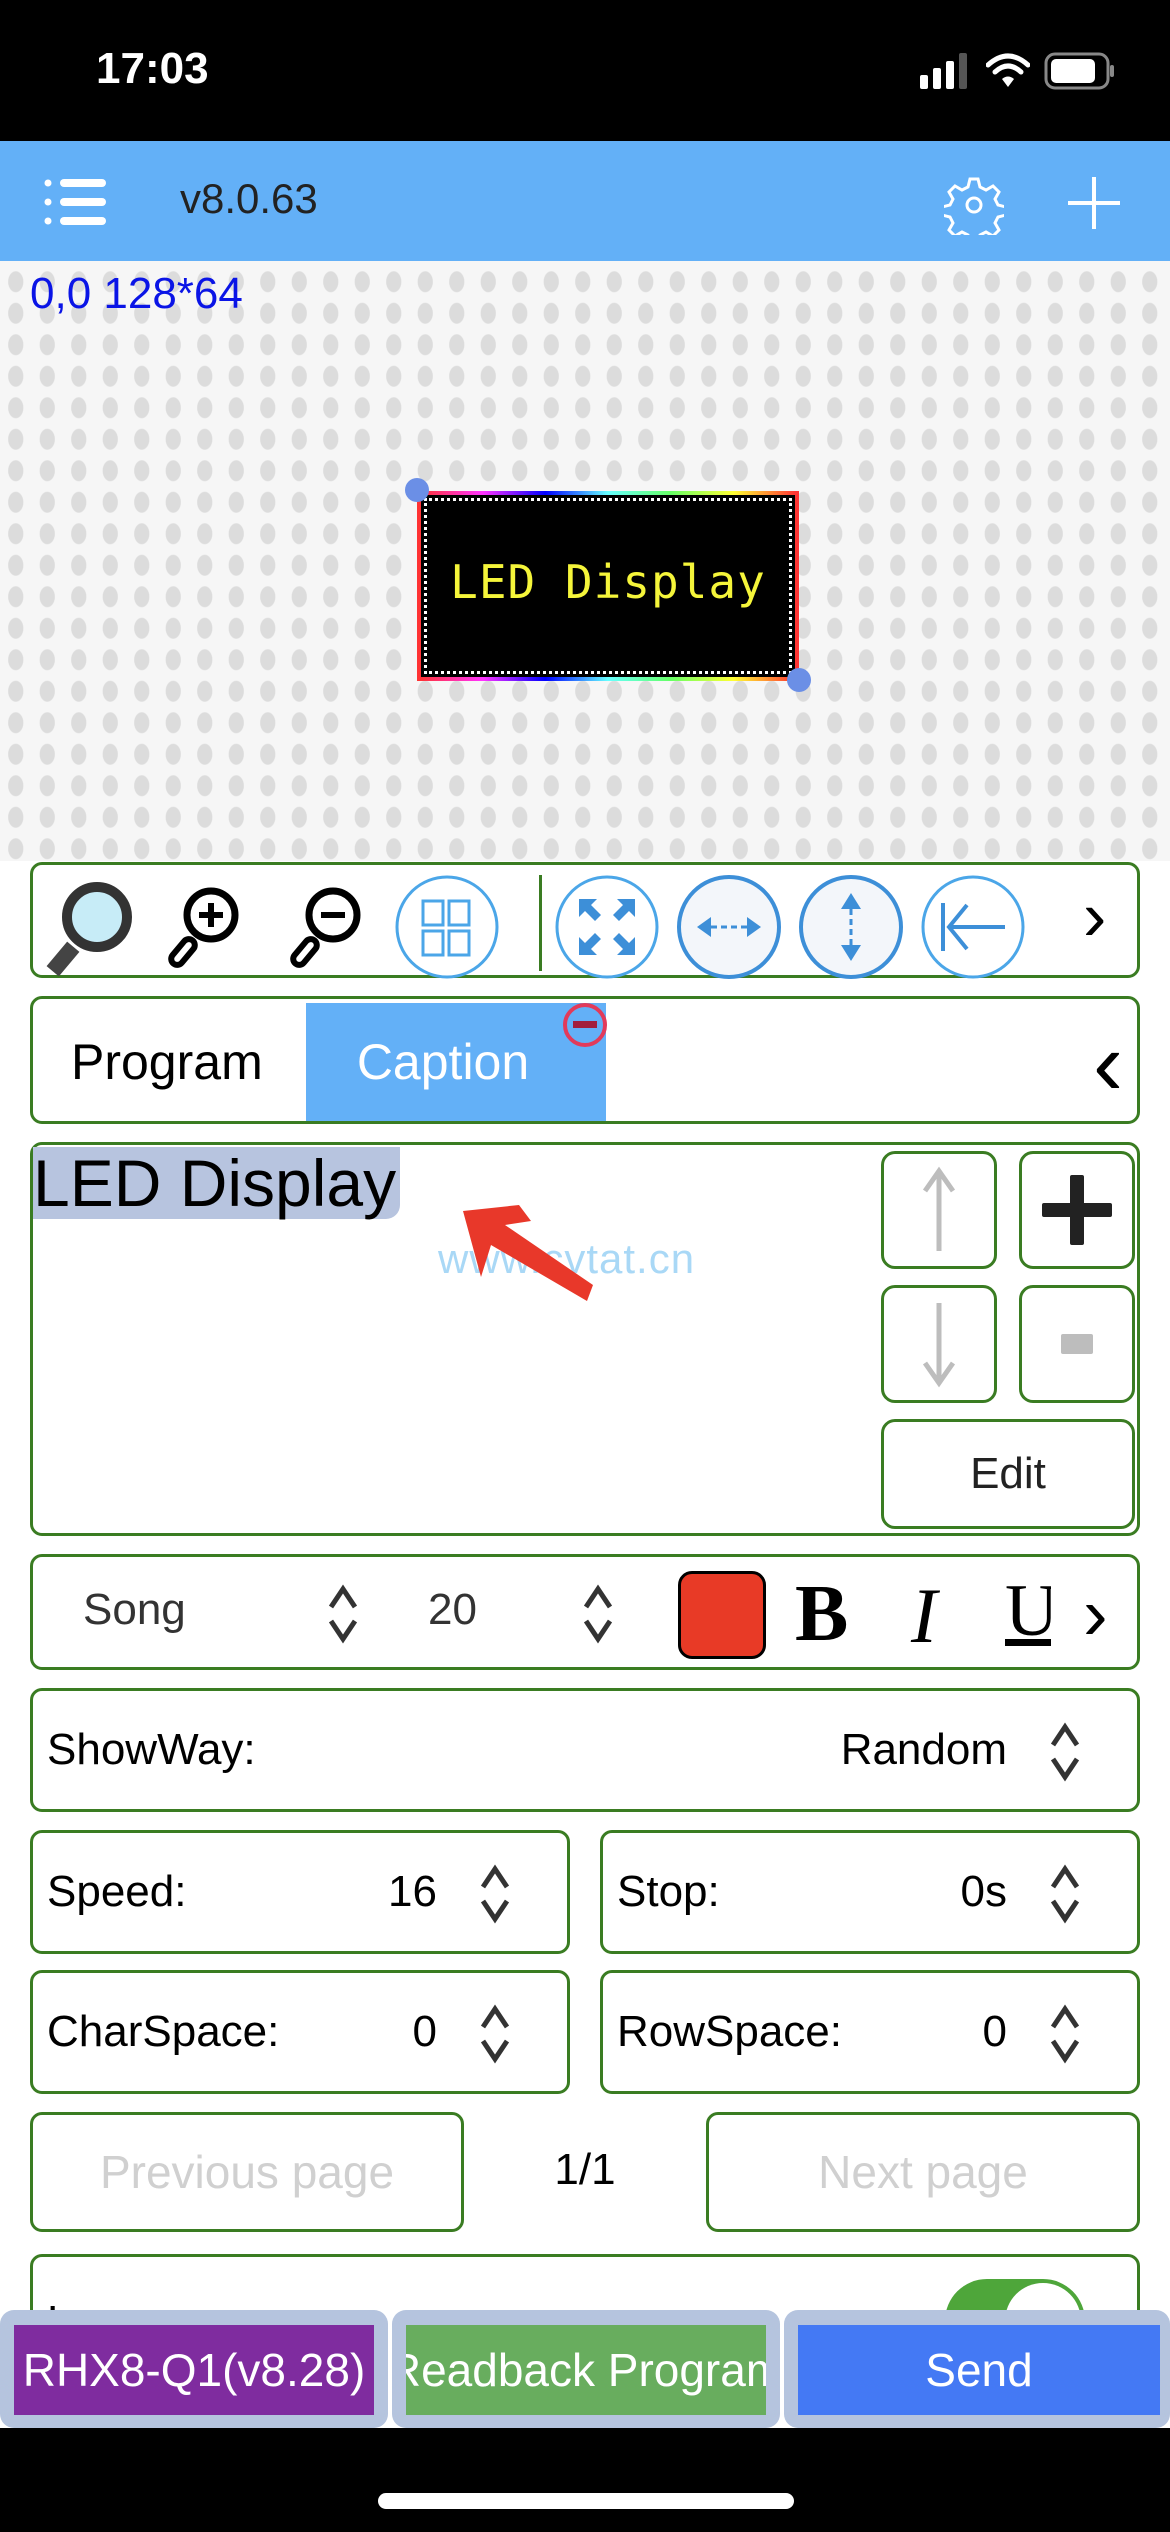 The height and width of the screenshot is (2532, 1170). What do you see at coordinates (76, 202) in the screenshot?
I see `menu-icon` at bounding box center [76, 202].